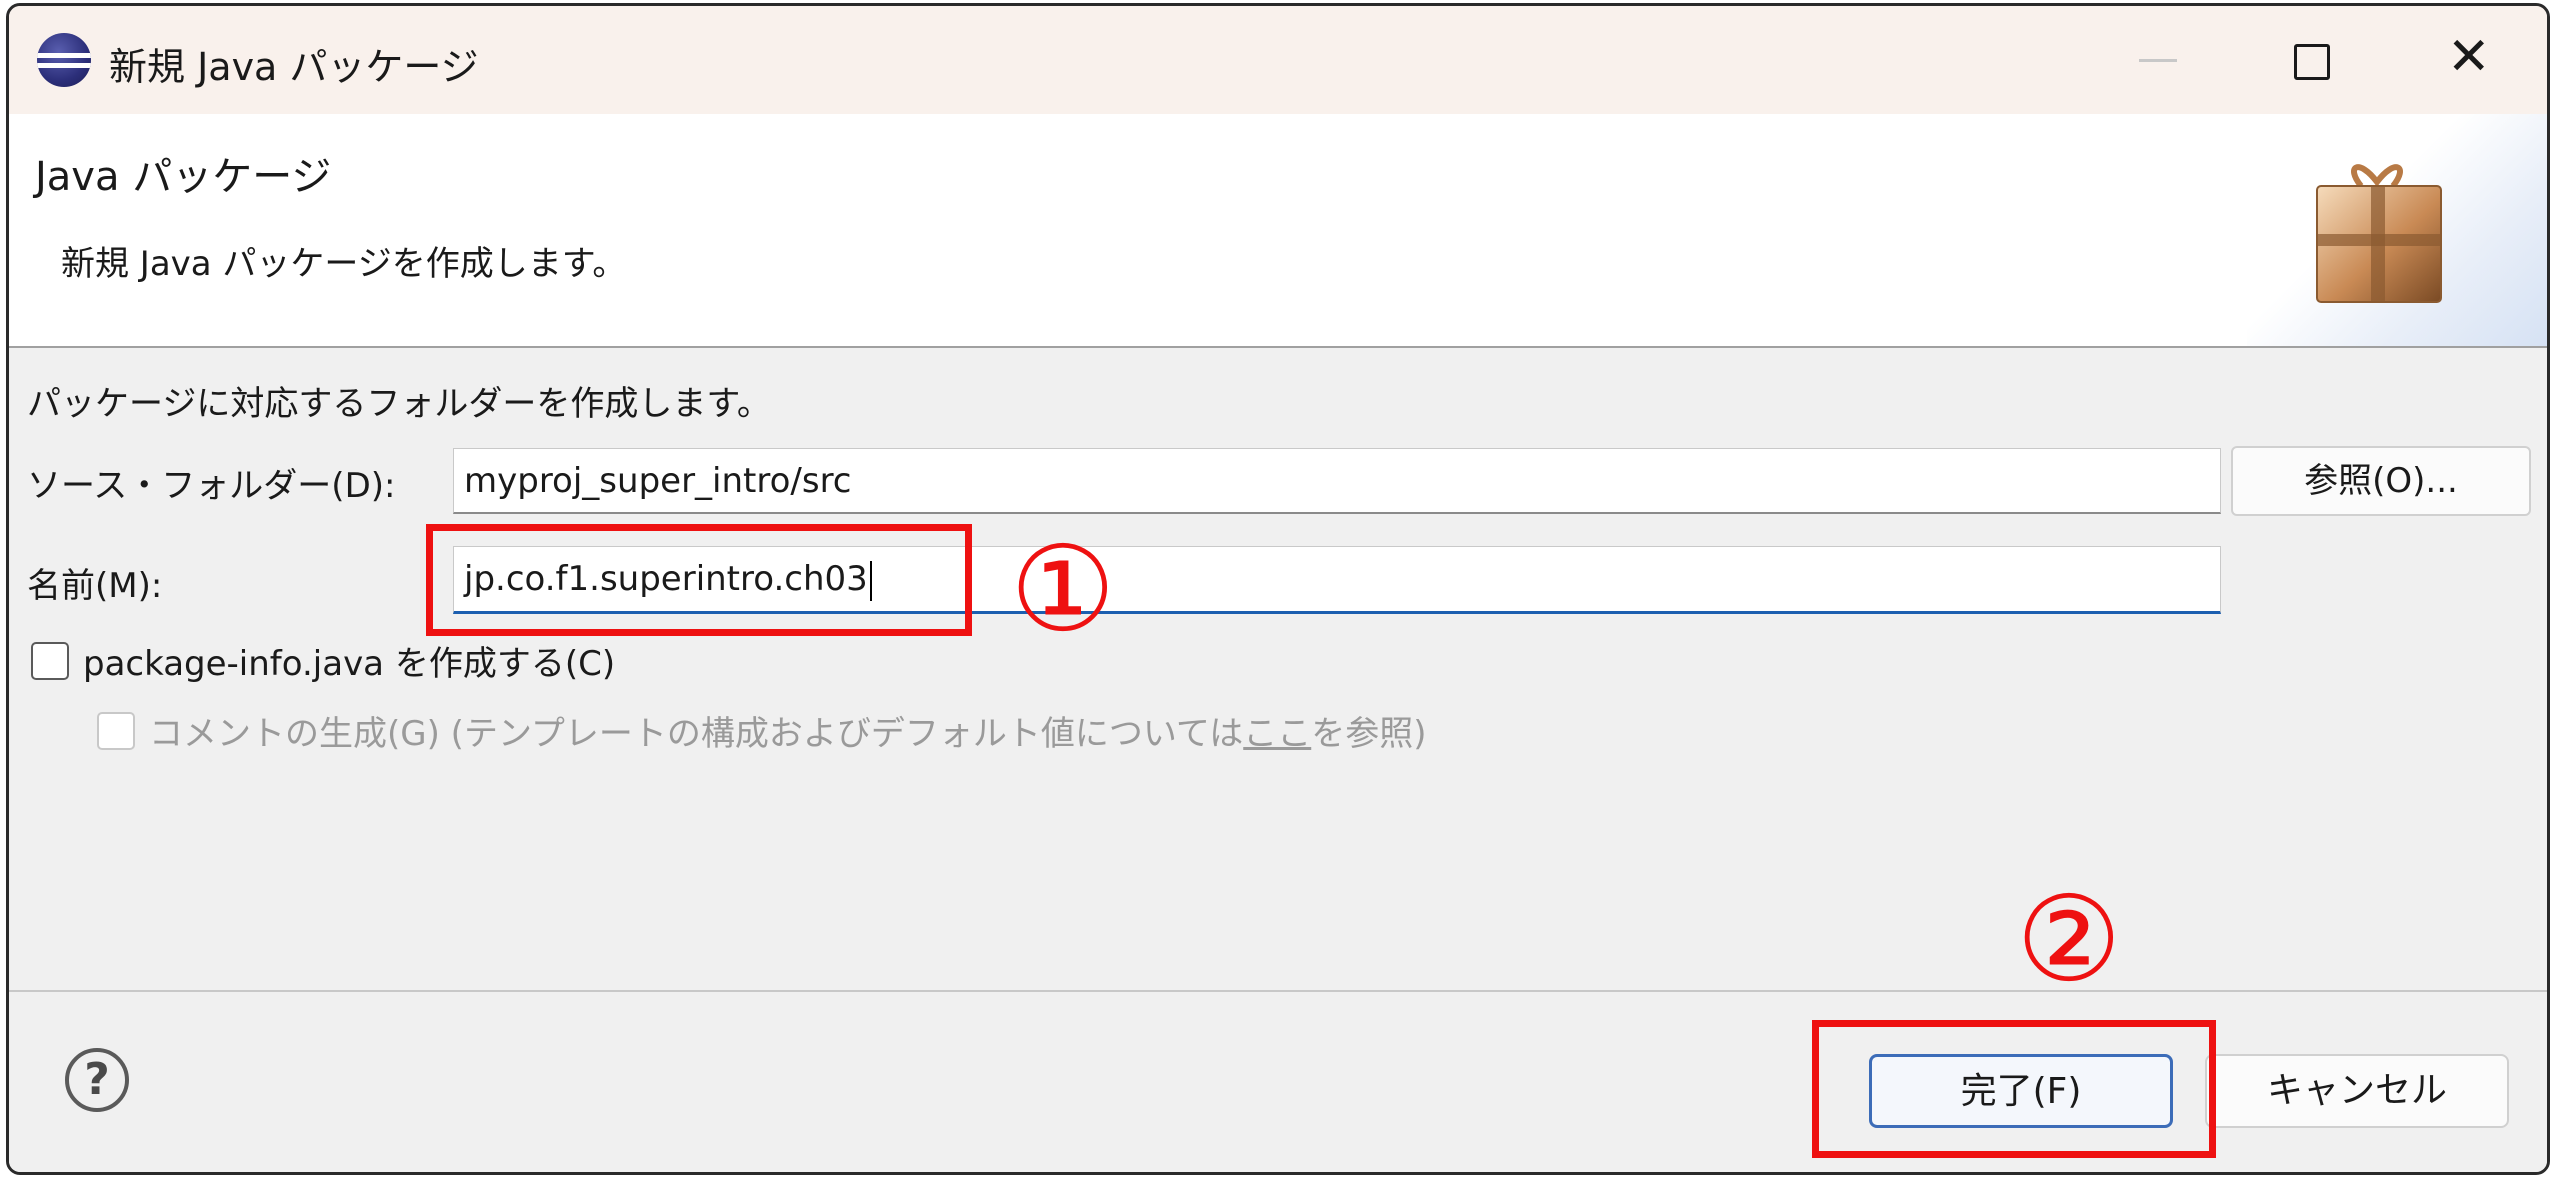  What do you see at coordinates (2069, 939) in the screenshot?
I see `annotation-step-2: ②` at bounding box center [2069, 939].